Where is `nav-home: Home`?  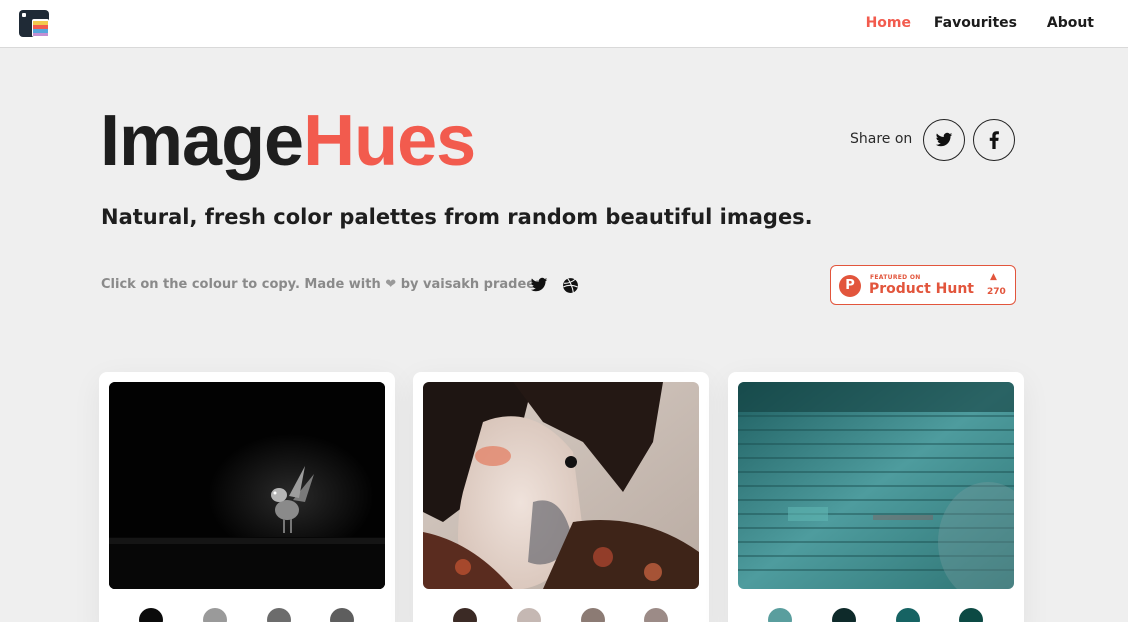 nav-home: Home is located at coordinates (888, 23).